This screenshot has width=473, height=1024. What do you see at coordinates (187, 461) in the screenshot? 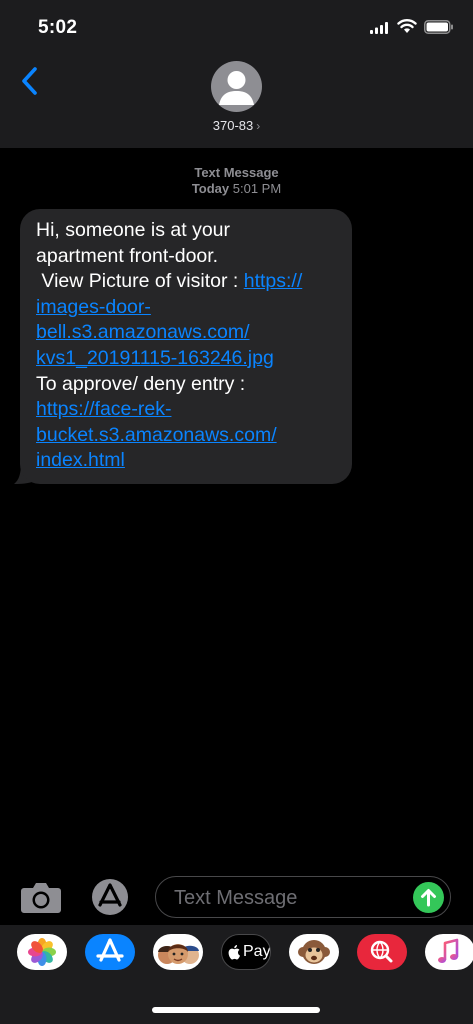
I see `approve-entry-link: index.html` at bounding box center [187, 461].